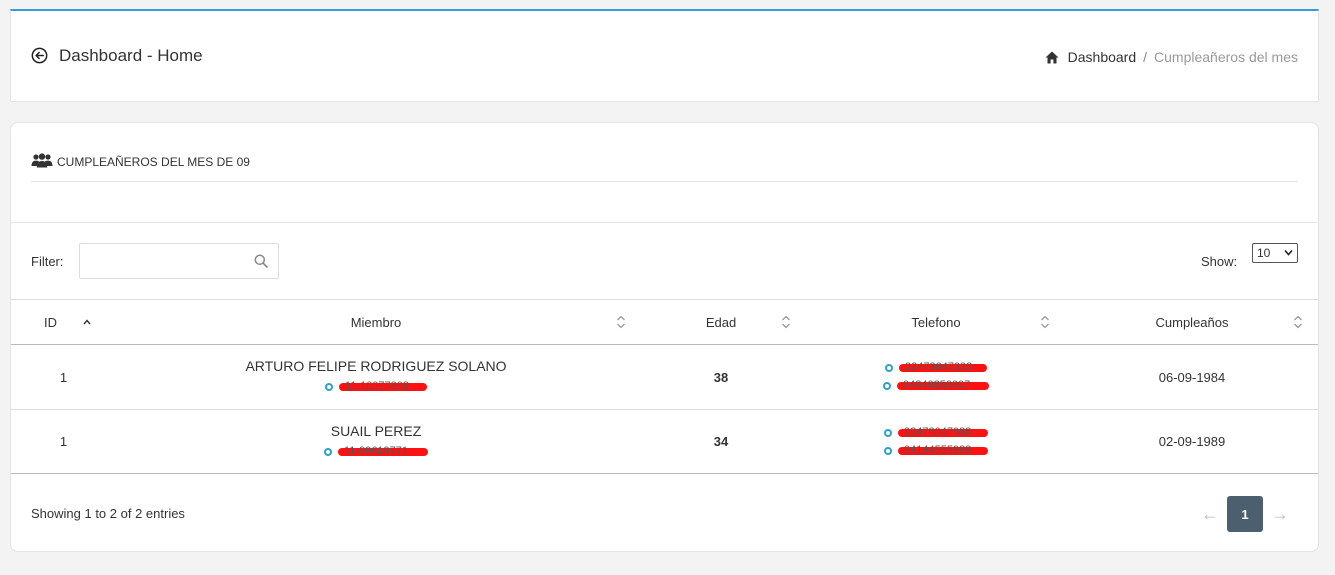  Describe the element at coordinates (936, 441) in the screenshot. I see `cell-phone: 22478047988 04144555988` at that location.